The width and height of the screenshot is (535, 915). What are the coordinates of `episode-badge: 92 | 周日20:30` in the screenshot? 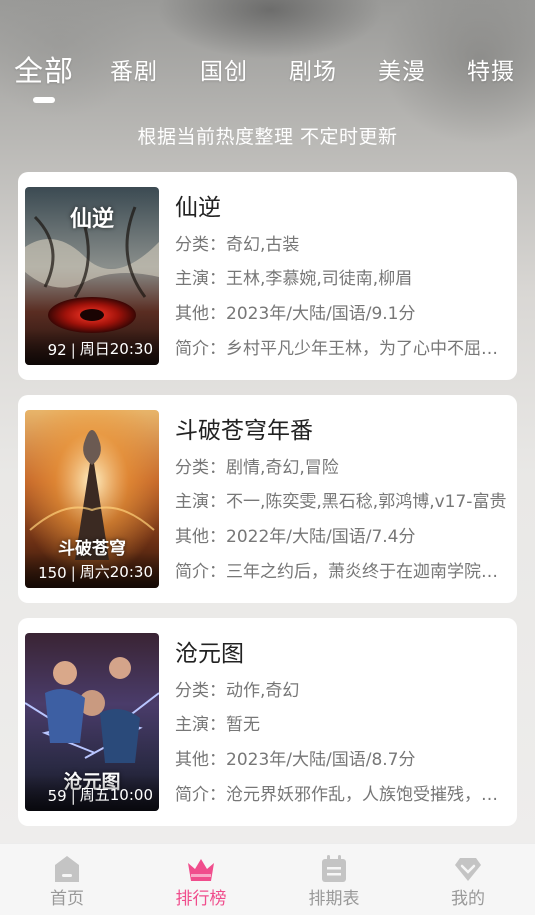 It's located at (92, 347).